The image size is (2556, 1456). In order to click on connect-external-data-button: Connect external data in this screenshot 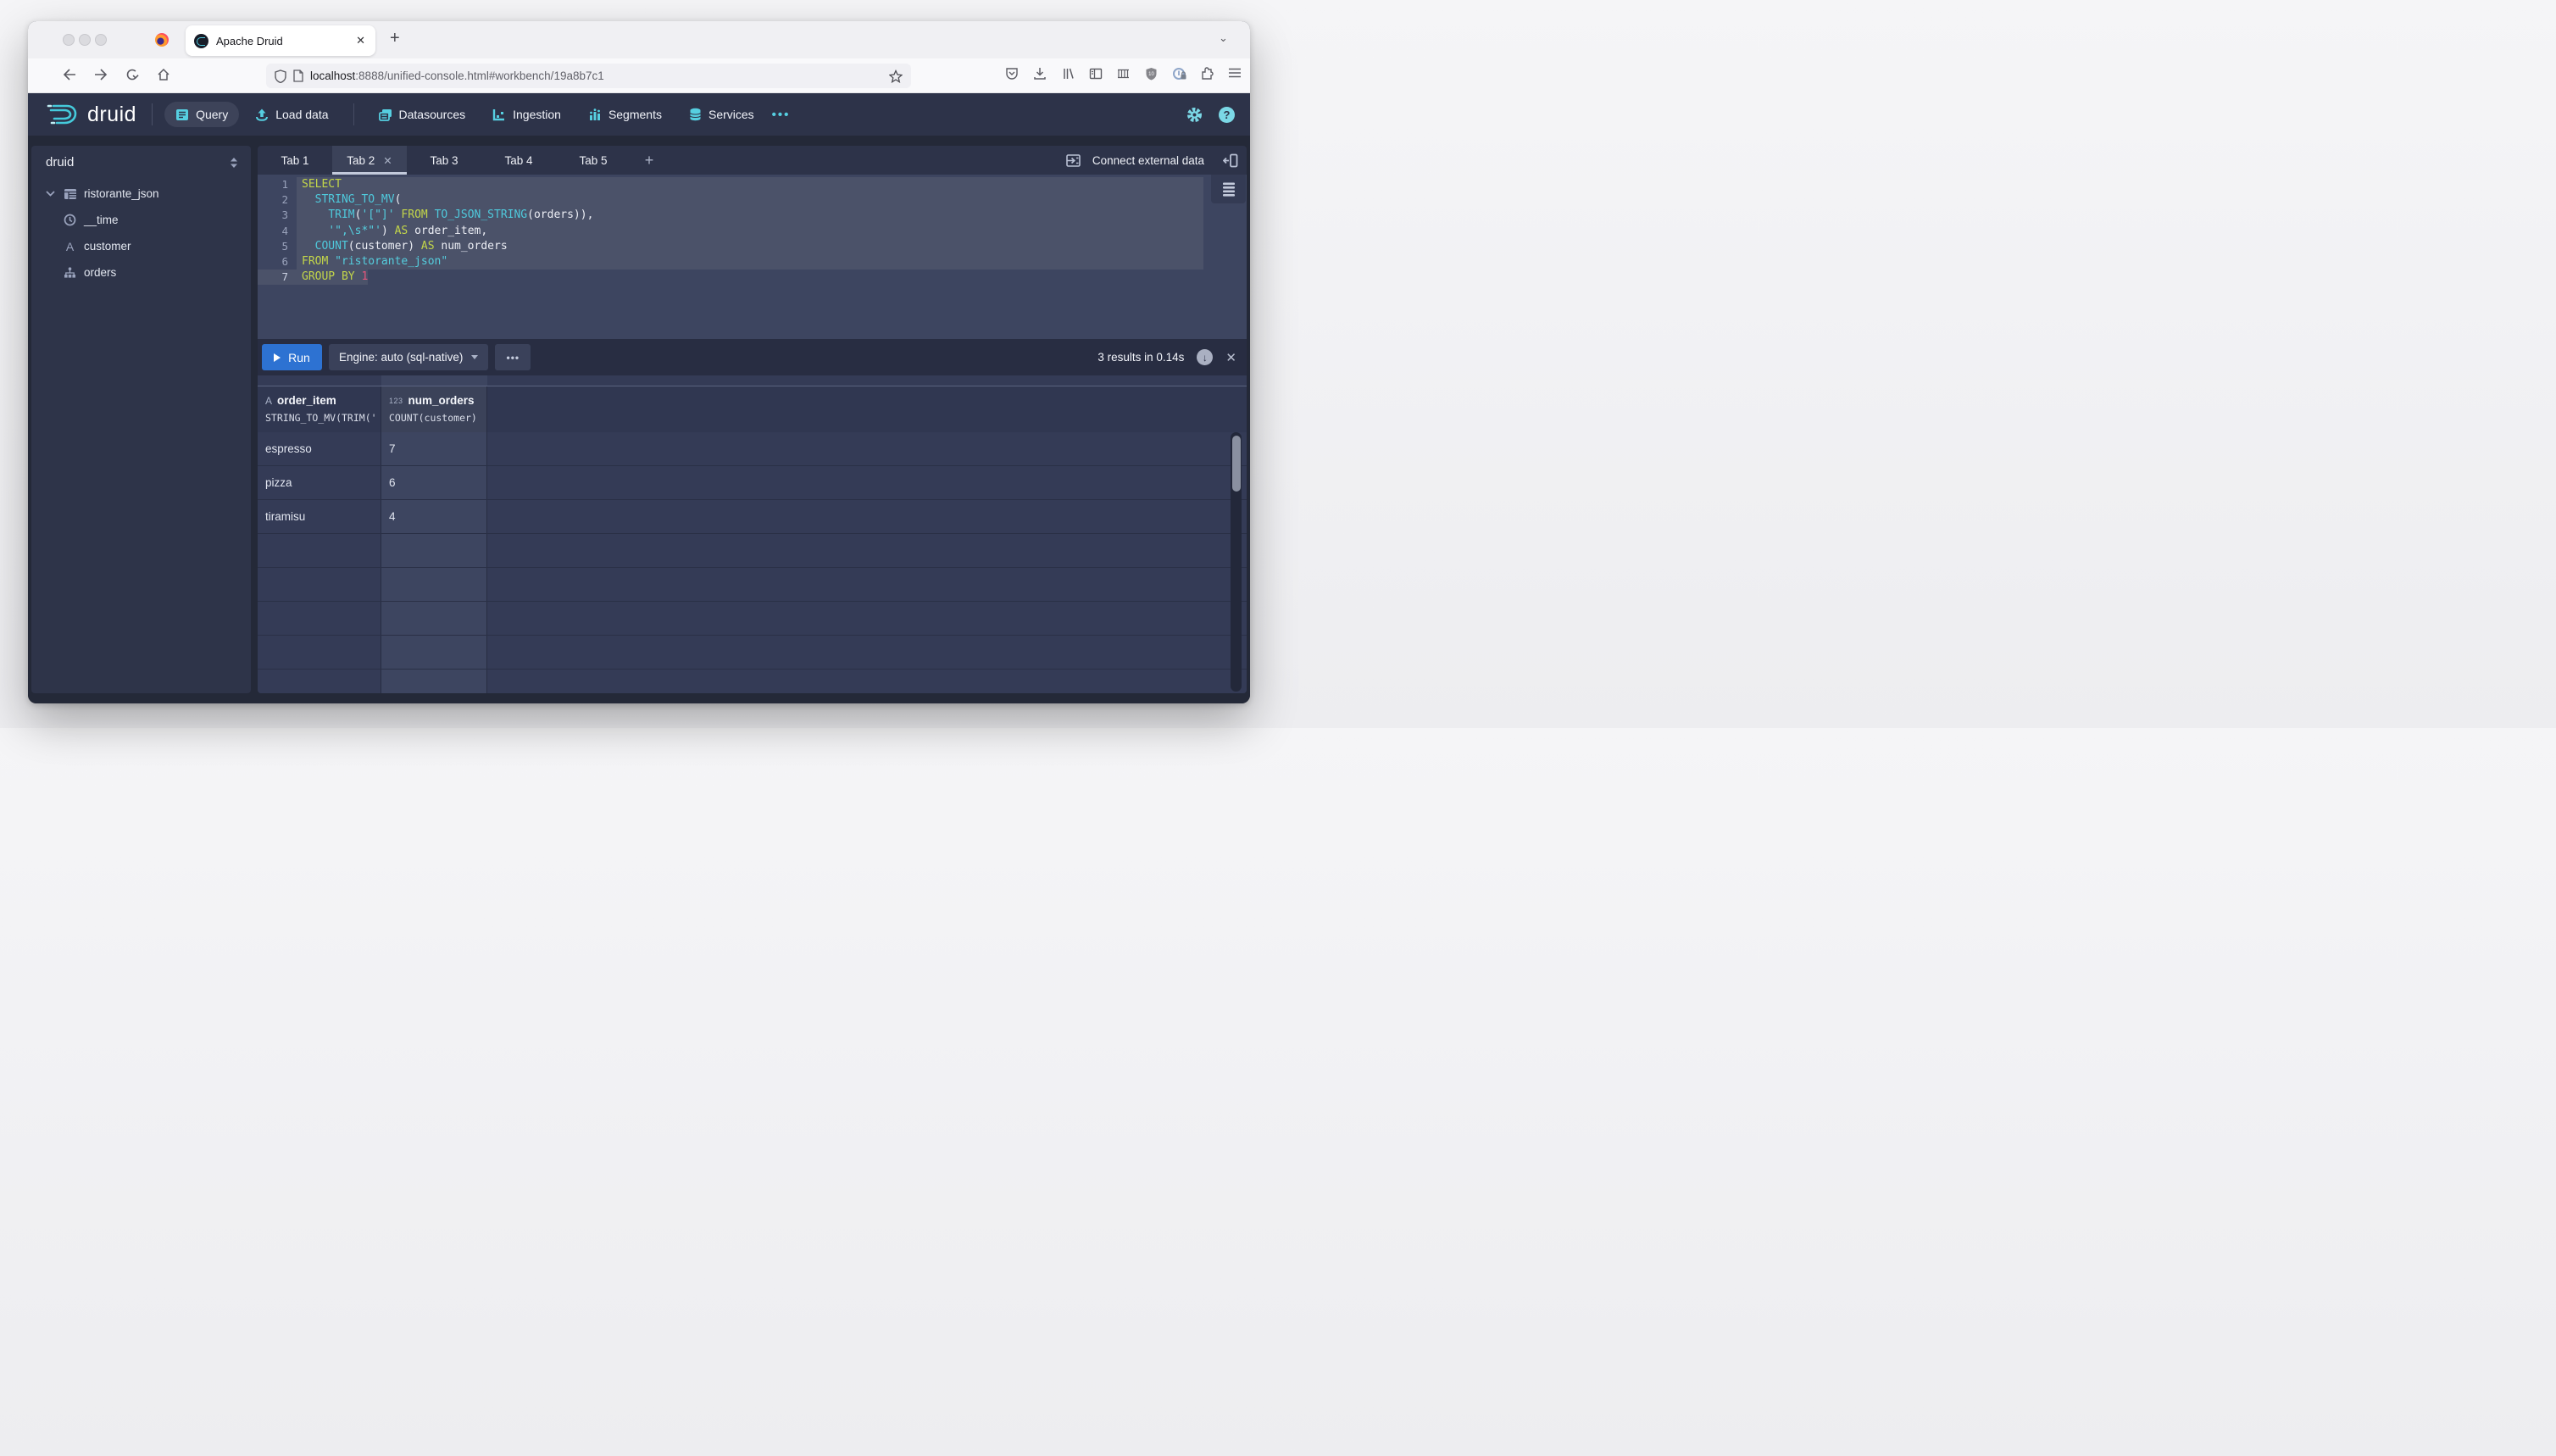, I will do `click(1148, 160)`.